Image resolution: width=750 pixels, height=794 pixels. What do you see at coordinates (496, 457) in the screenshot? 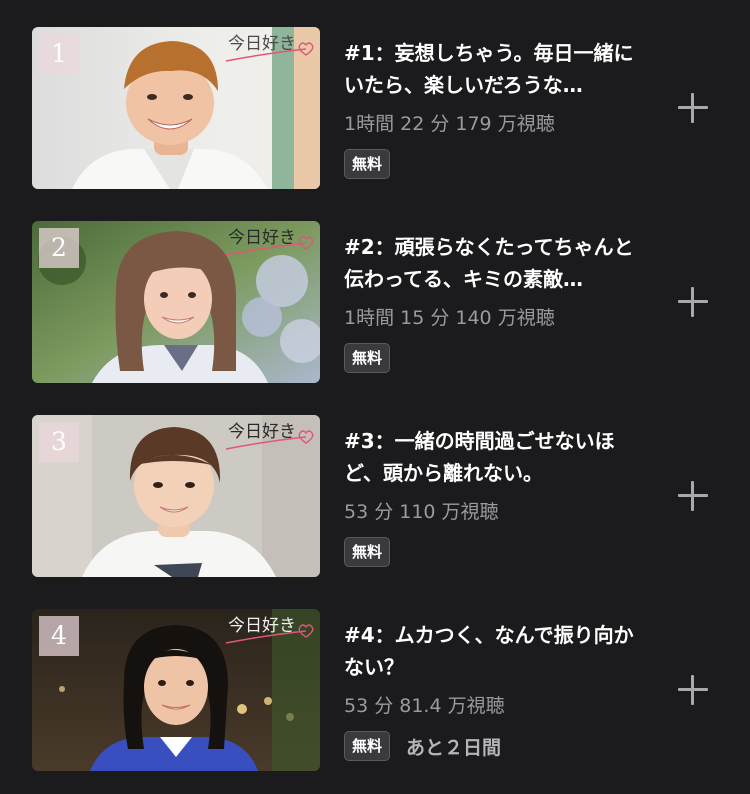
I see `episode-title: #3：一緒の時間過ごせないほど、頭から離れない。` at bounding box center [496, 457].